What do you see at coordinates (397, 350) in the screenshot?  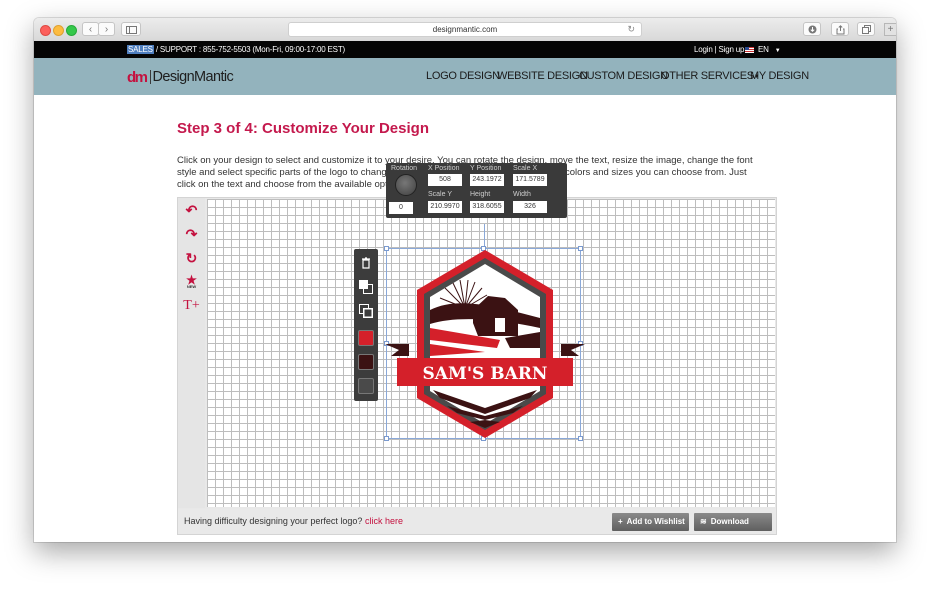 I see `banner-left-tail` at bounding box center [397, 350].